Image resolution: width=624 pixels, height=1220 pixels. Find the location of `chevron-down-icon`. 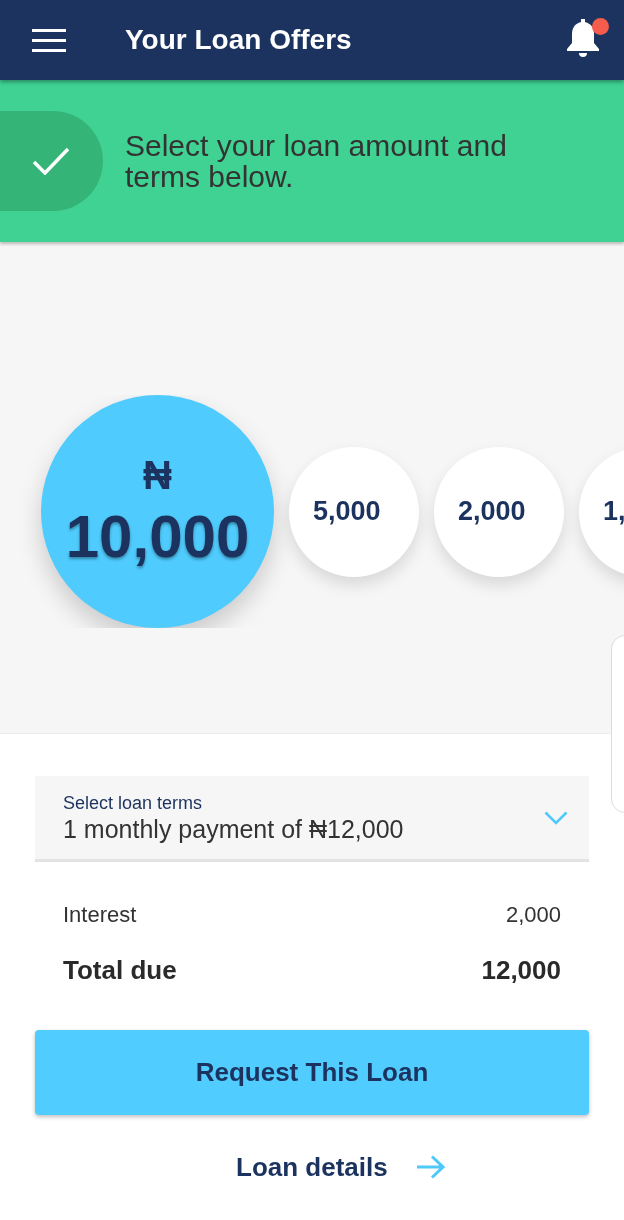

chevron-down-icon is located at coordinates (556, 817).